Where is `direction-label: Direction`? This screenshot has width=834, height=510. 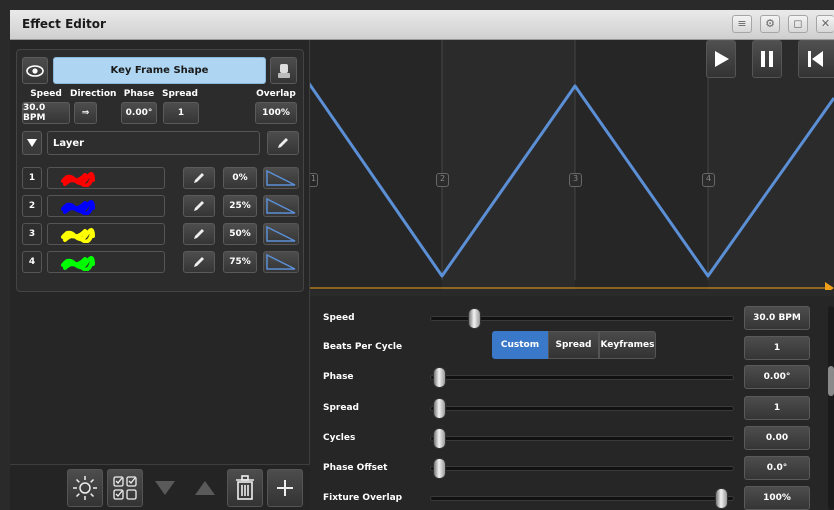
direction-label: Direction is located at coordinates (93, 94).